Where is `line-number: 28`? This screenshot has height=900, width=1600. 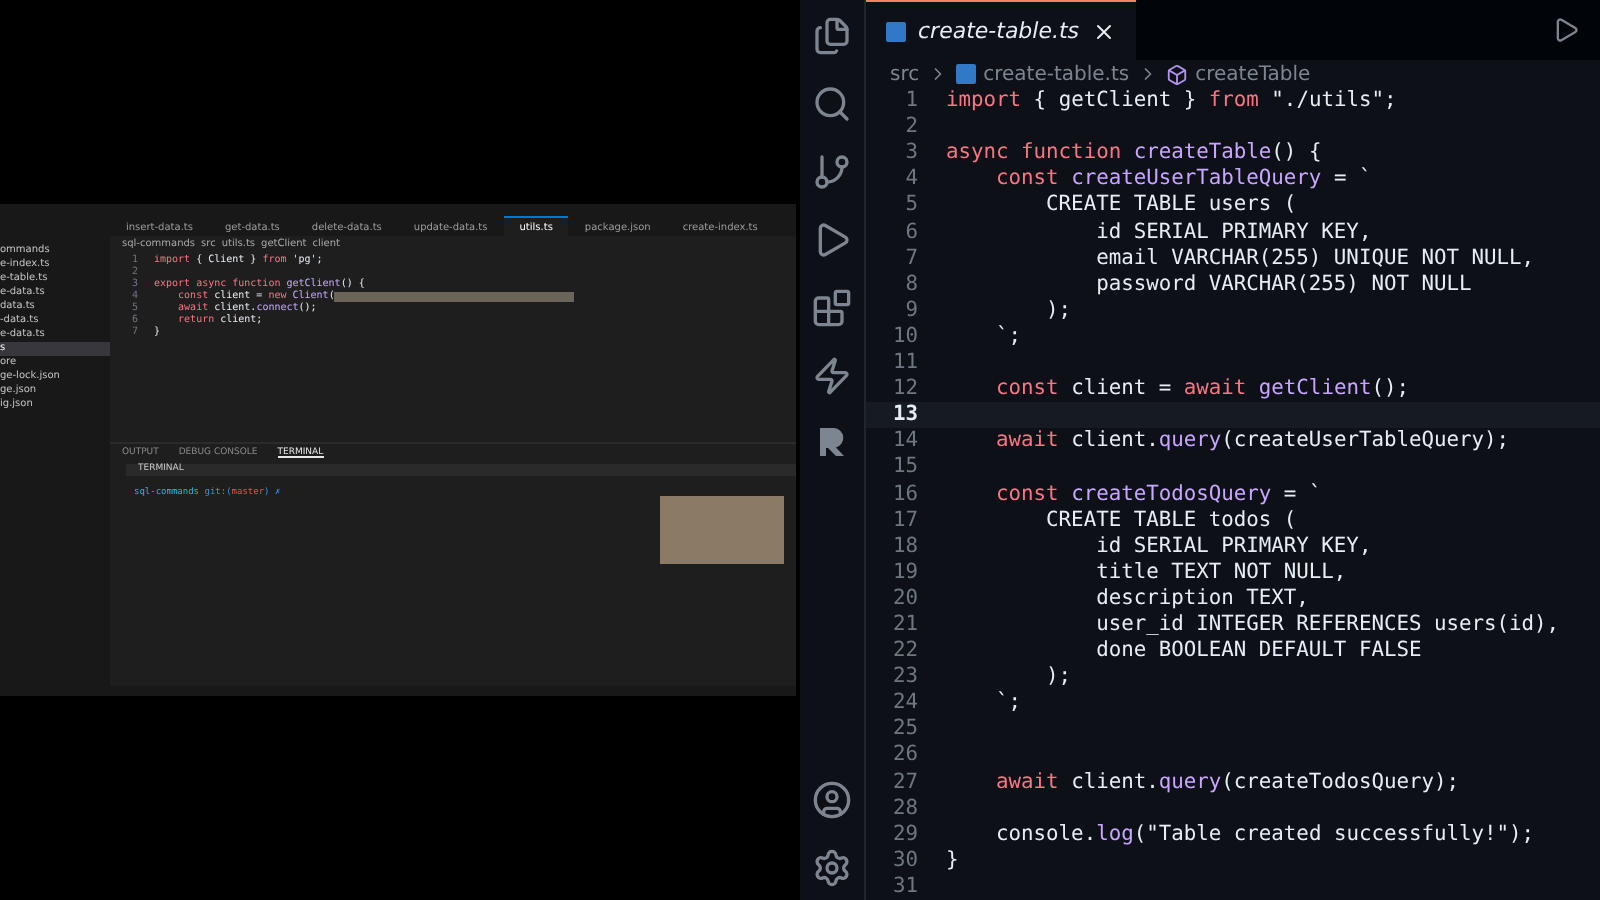
line-number: 28 is located at coordinates (905, 808).